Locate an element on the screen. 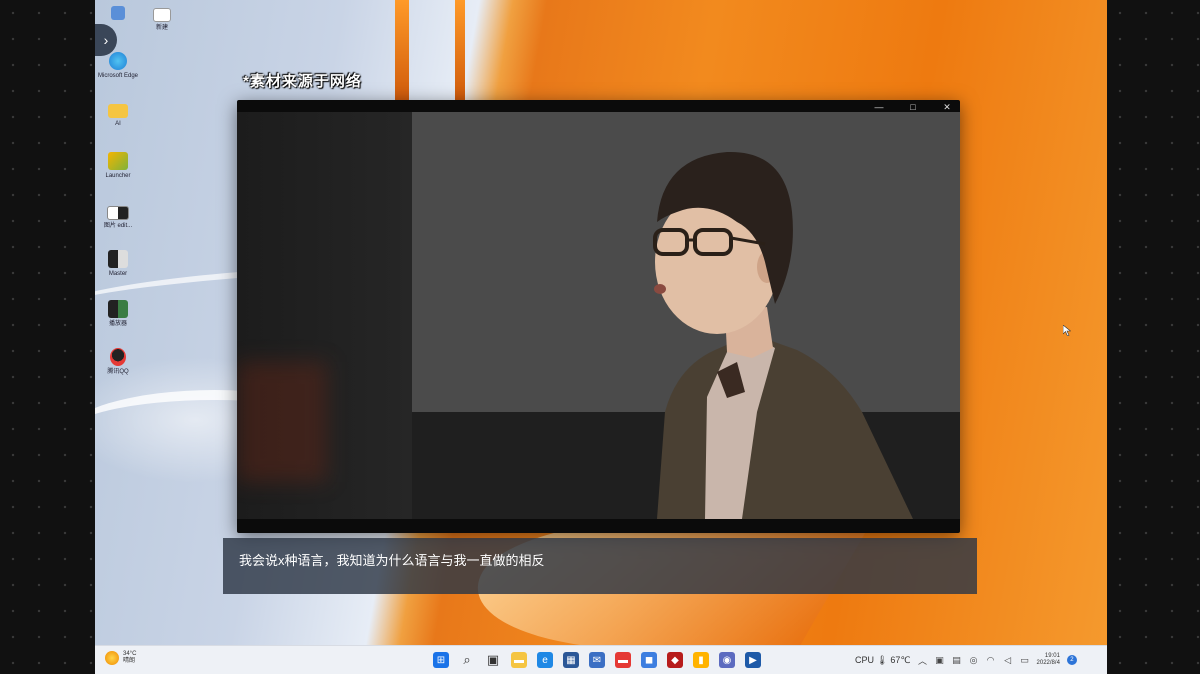 This screenshot has height=674, width=1200. system-tray: CPU 🌡 67℃ ︿ ▣ ▤ ◎ ◠ ◁ ▭ 19:01 2022/8/4 2 is located at coordinates (966, 660).